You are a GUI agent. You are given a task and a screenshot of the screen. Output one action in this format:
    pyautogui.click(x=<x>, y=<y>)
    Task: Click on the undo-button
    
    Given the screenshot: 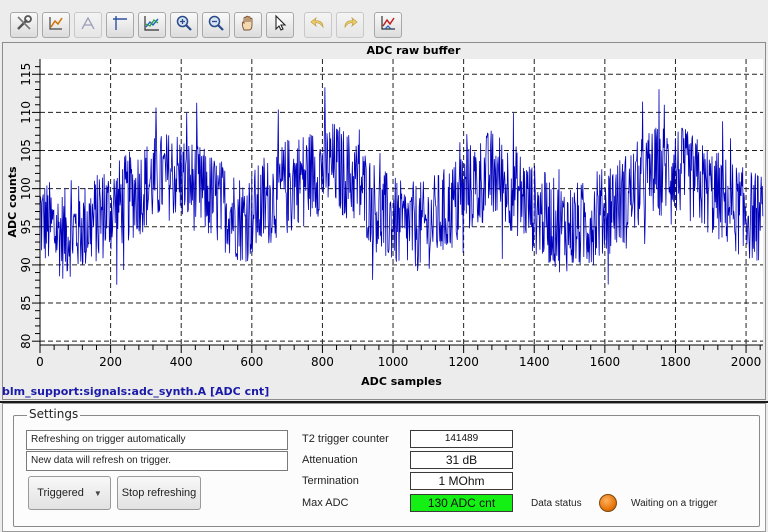 What is the action you would take?
    pyautogui.click(x=318, y=25)
    